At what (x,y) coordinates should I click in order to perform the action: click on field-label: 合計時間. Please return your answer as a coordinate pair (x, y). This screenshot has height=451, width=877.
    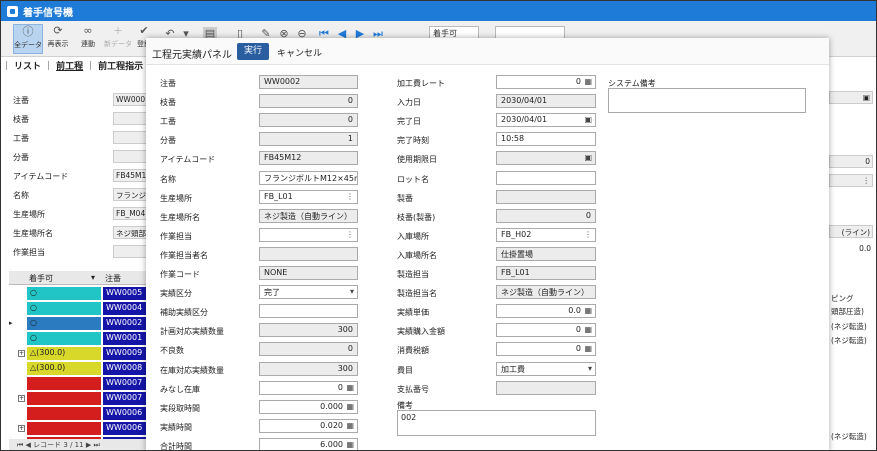
    Looking at the image, I should click on (176, 446).